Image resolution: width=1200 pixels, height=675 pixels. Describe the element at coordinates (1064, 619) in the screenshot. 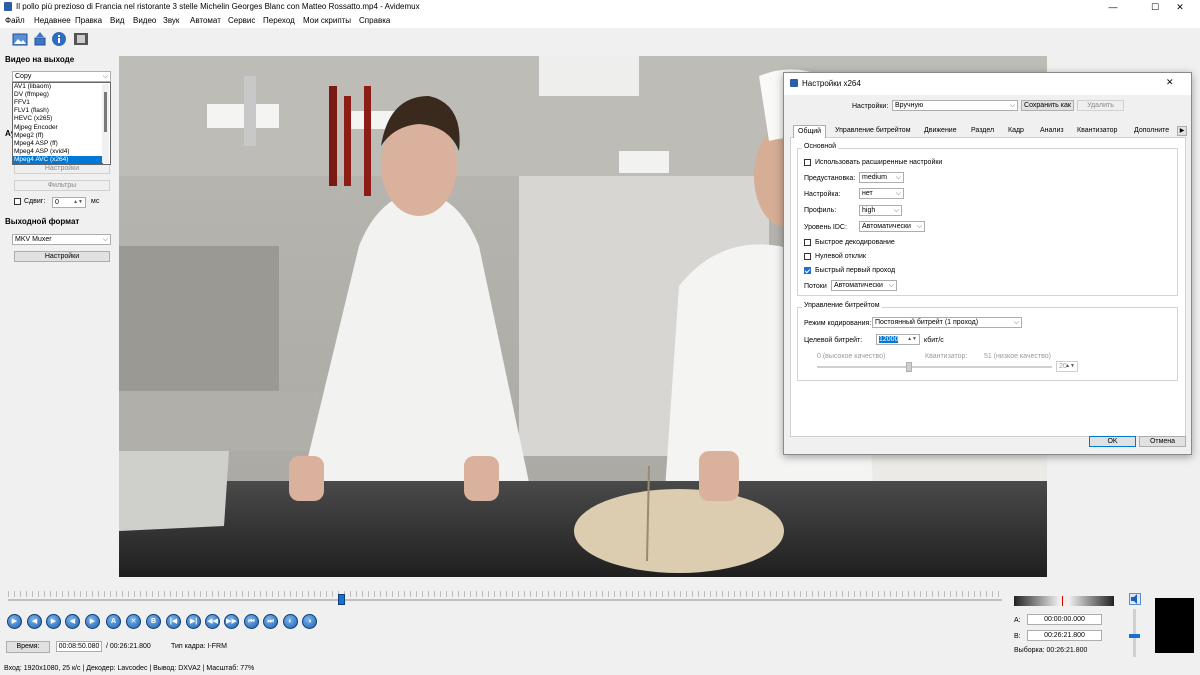

I see `marker-a-field: 00:00:00.000` at that location.